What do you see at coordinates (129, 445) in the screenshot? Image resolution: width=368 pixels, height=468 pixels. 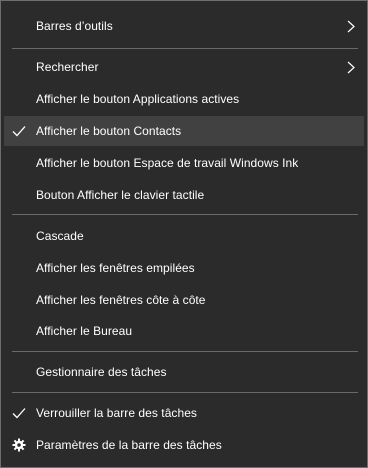 I see `menu-item-label: Paramètres de la barre des tâches` at bounding box center [129, 445].